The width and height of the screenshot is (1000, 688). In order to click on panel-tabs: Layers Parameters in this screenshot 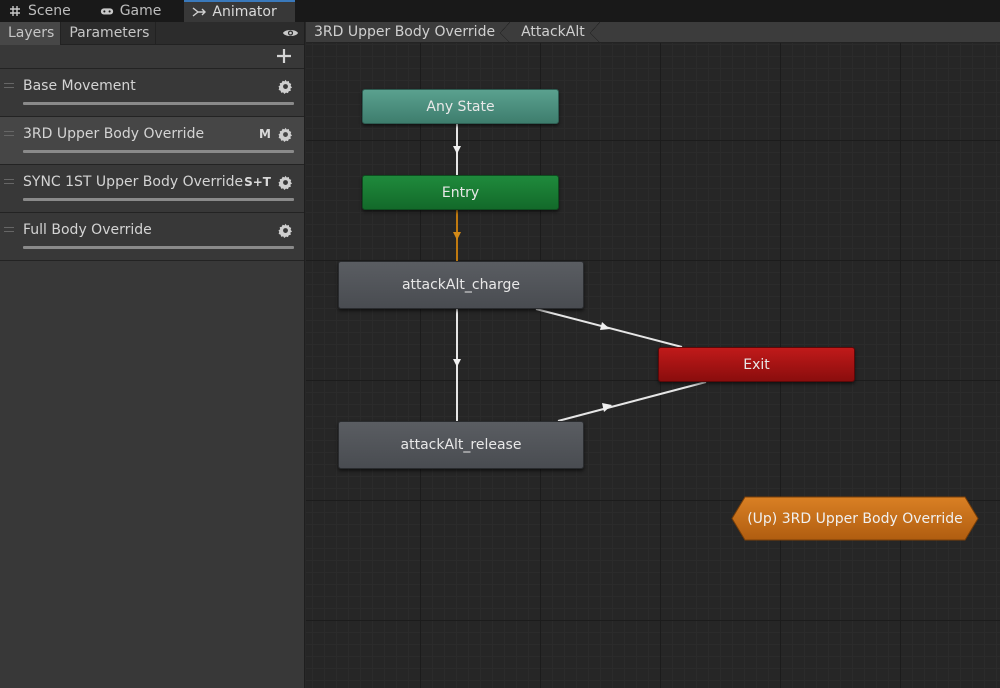, I will do `click(152, 33)`.